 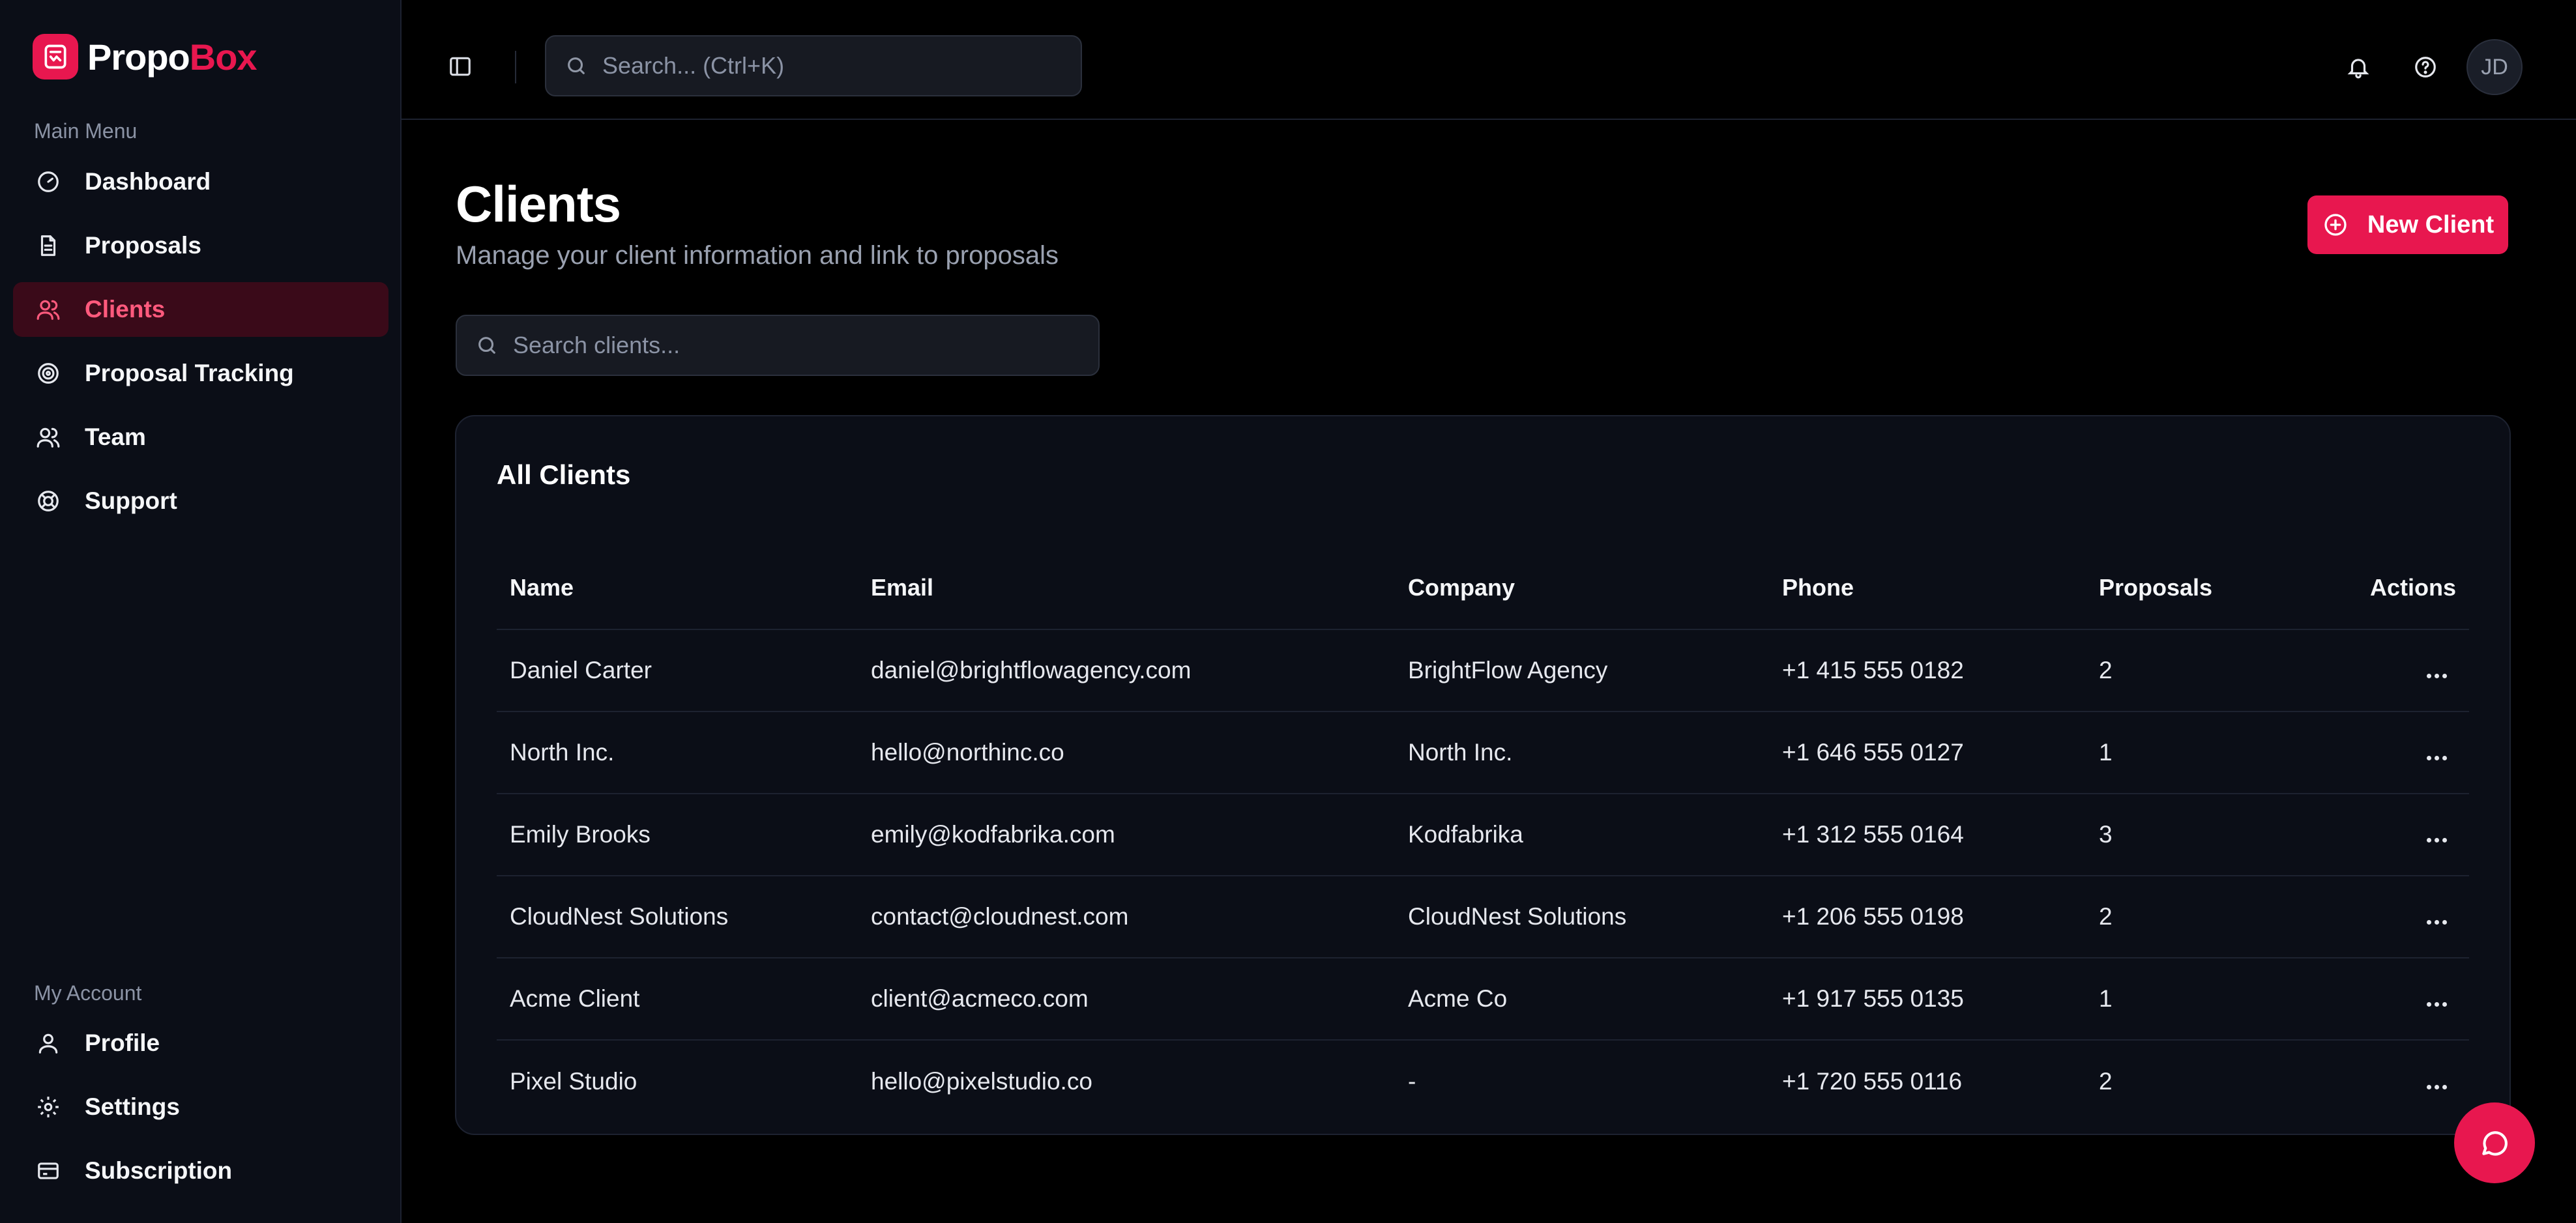 What do you see at coordinates (172, 57) in the screenshot?
I see `brand-name: PropoBox` at bounding box center [172, 57].